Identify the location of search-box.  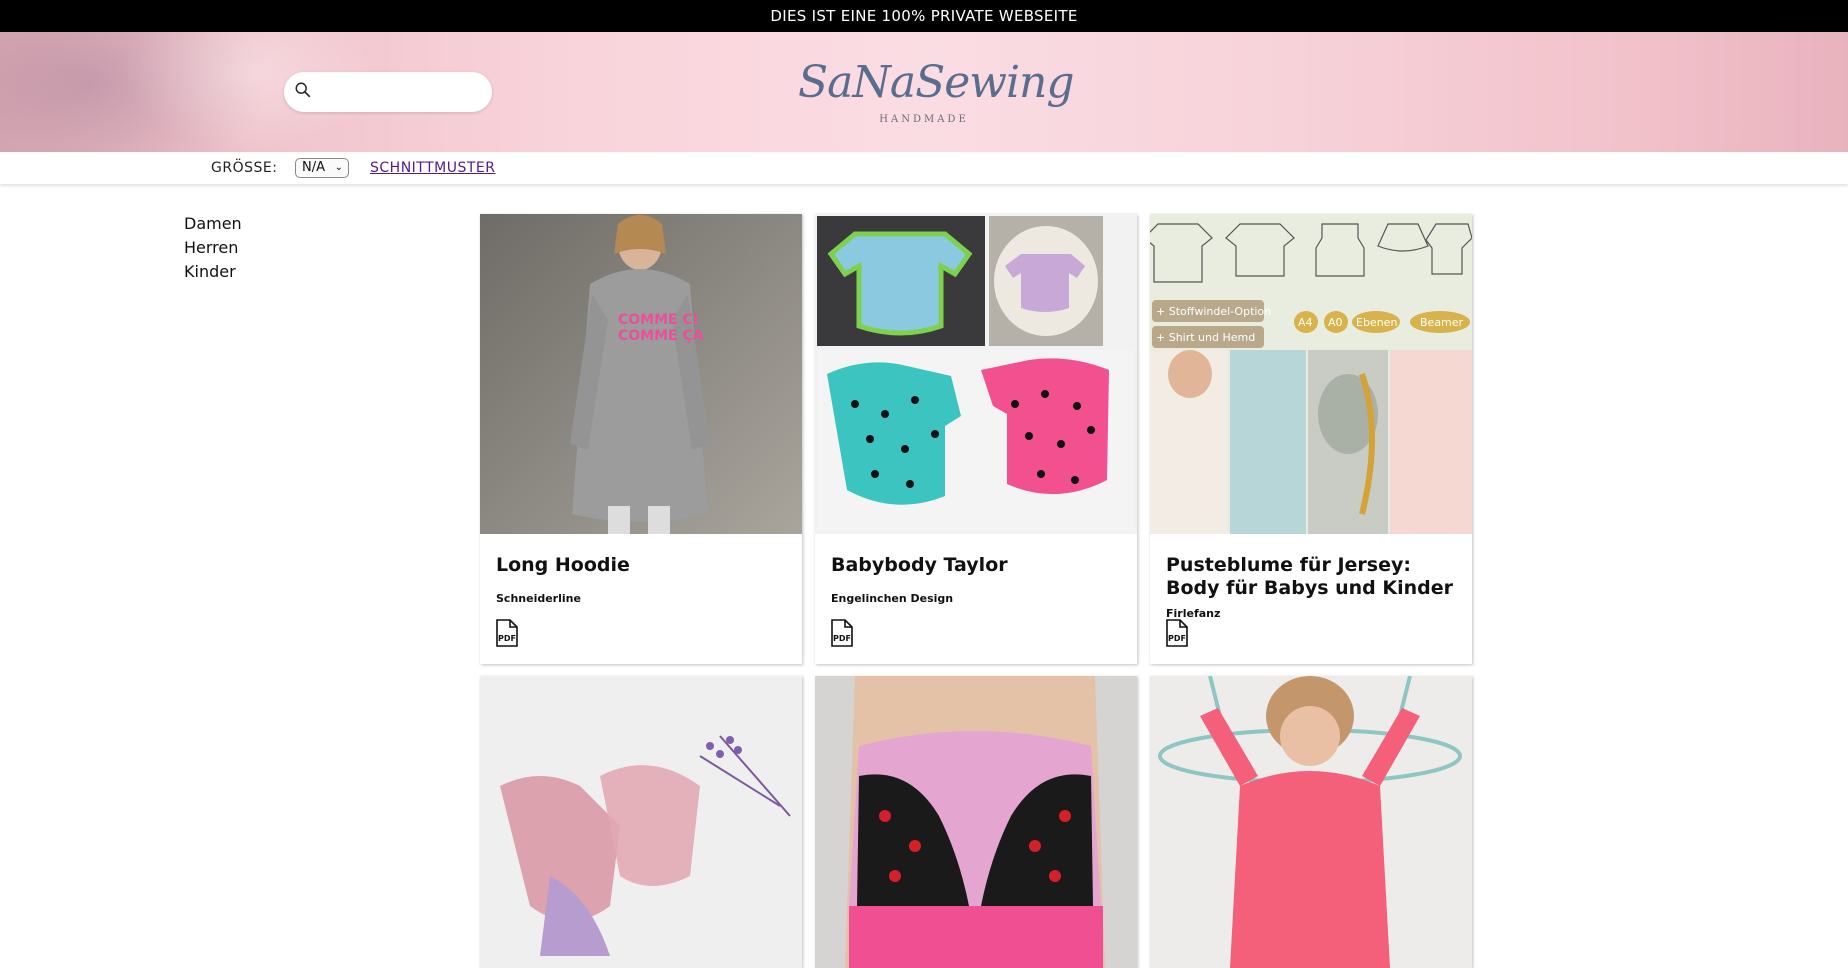
(388, 92).